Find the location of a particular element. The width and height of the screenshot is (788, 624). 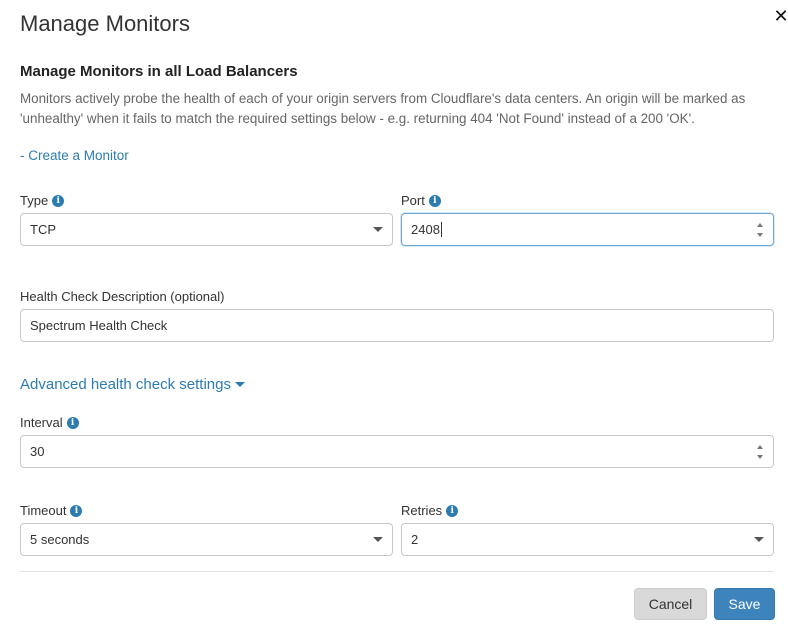

port-label-text: Port is located at coordinates (413, 200).